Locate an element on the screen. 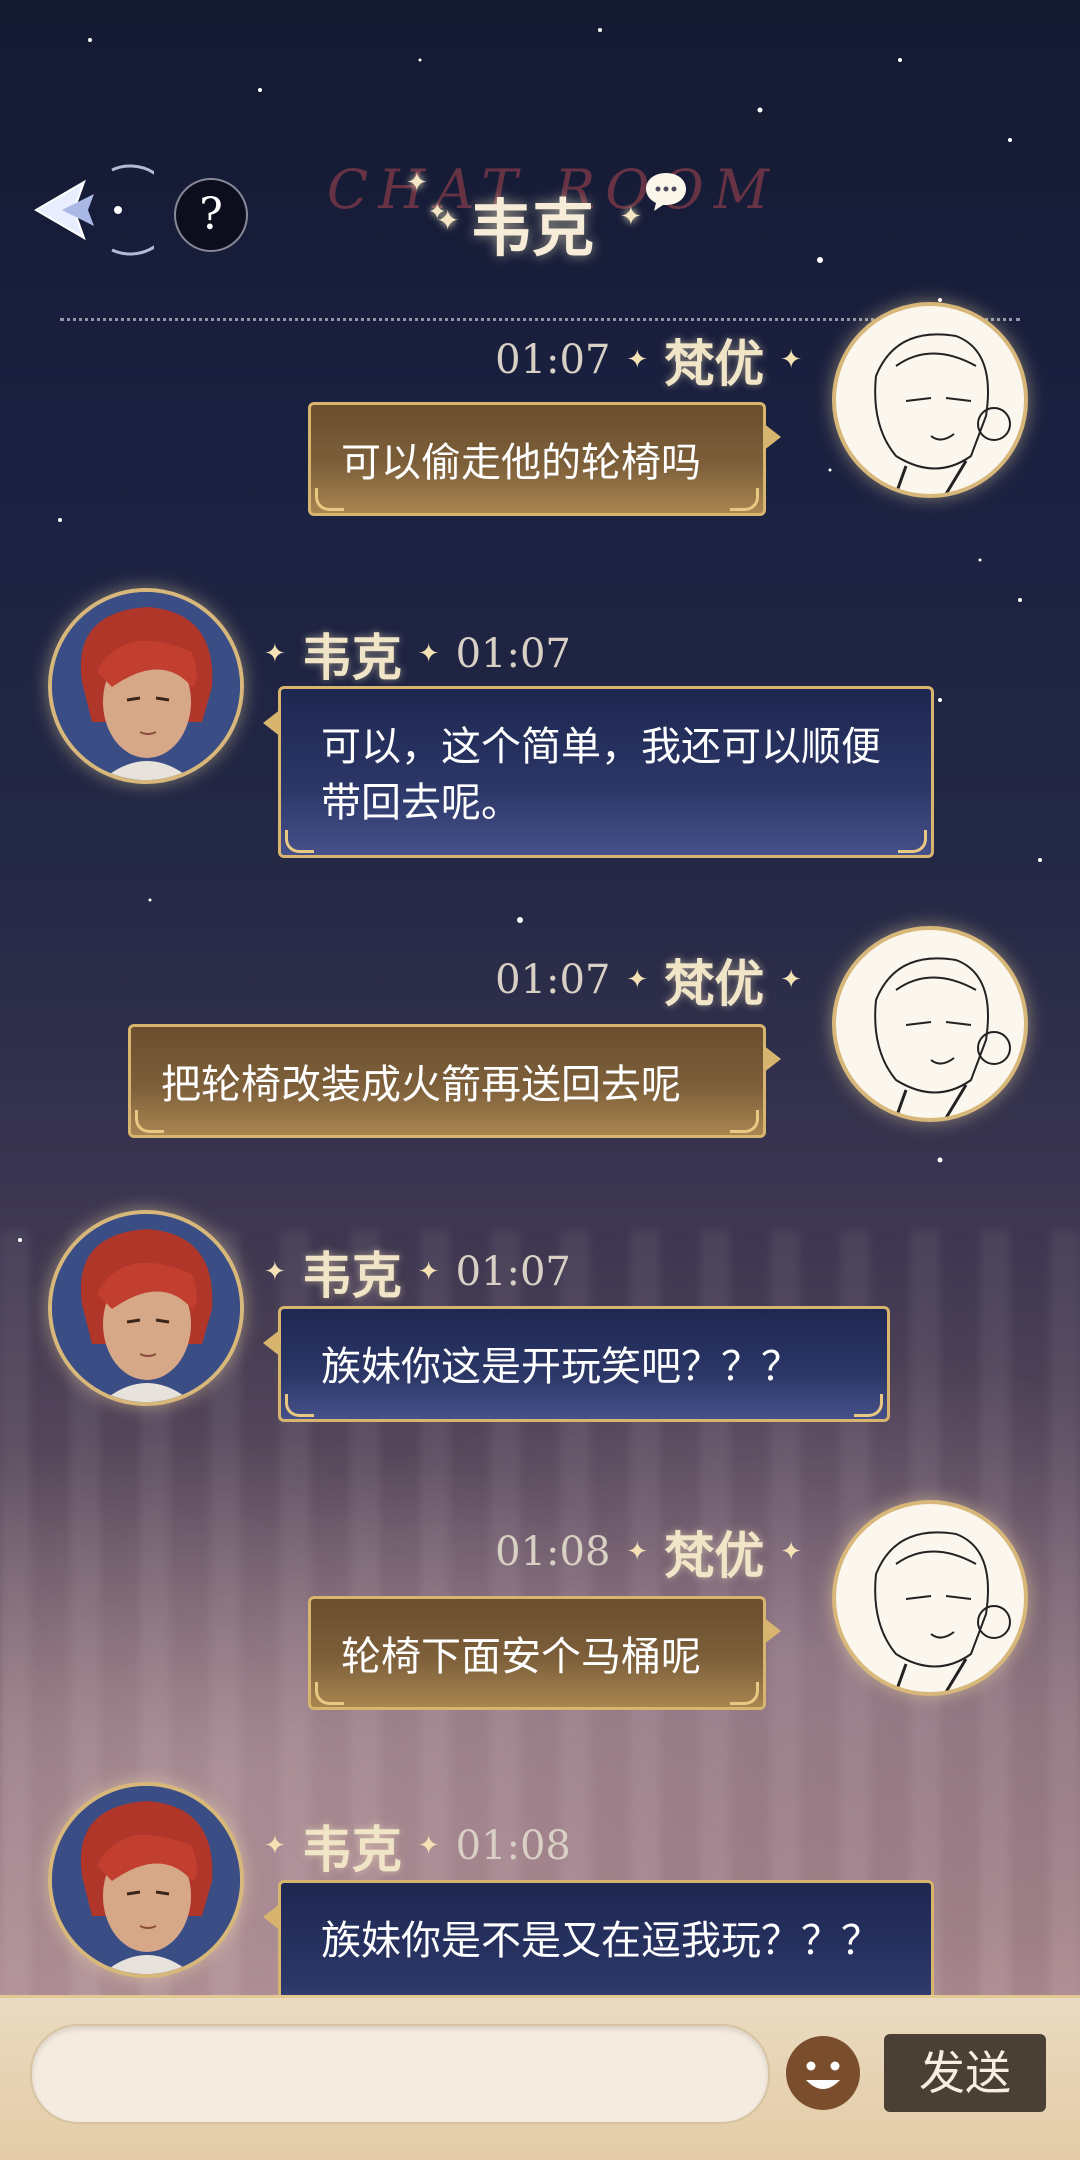 This screenshot has height=2160, width=1080. question-mark-icon: ? is located at coordinates (211, 214).